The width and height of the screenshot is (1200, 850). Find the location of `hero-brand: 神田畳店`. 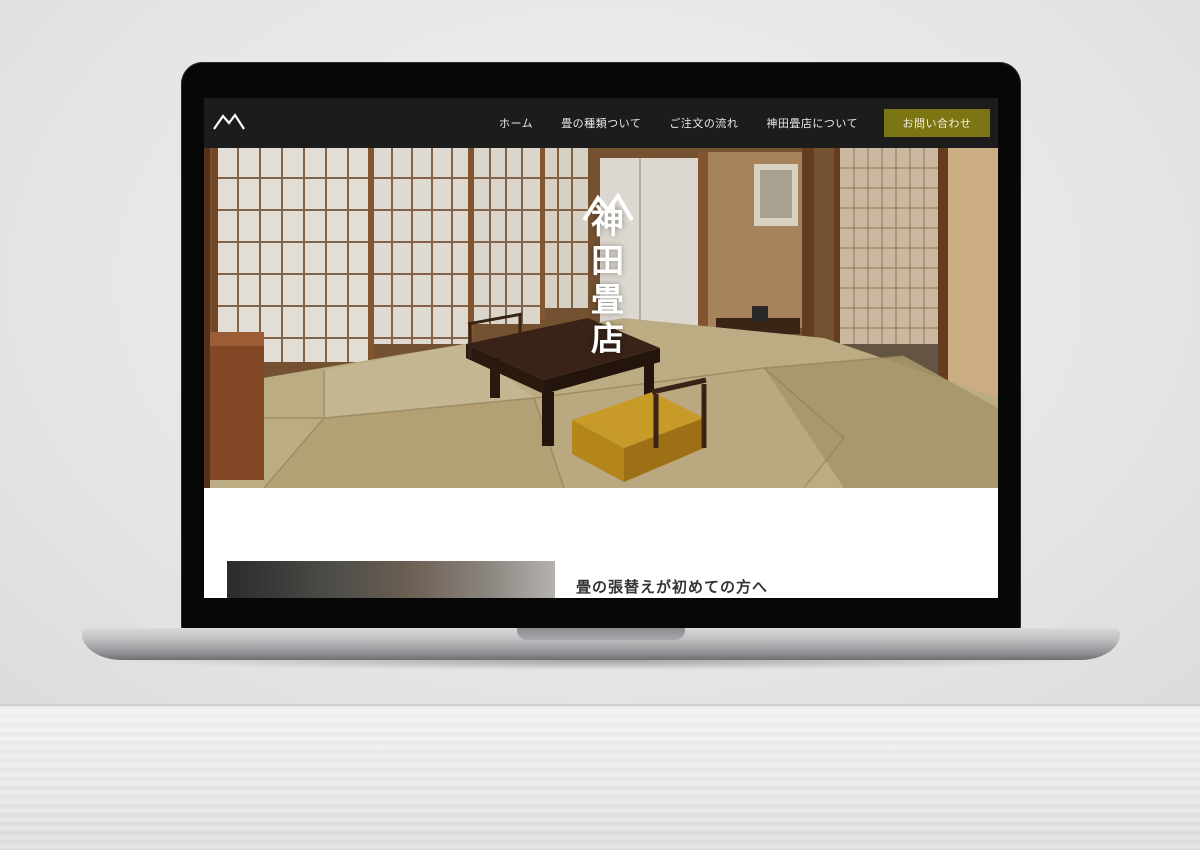

hero-brand: 神田畳店 is located at coordinates (607, 281).